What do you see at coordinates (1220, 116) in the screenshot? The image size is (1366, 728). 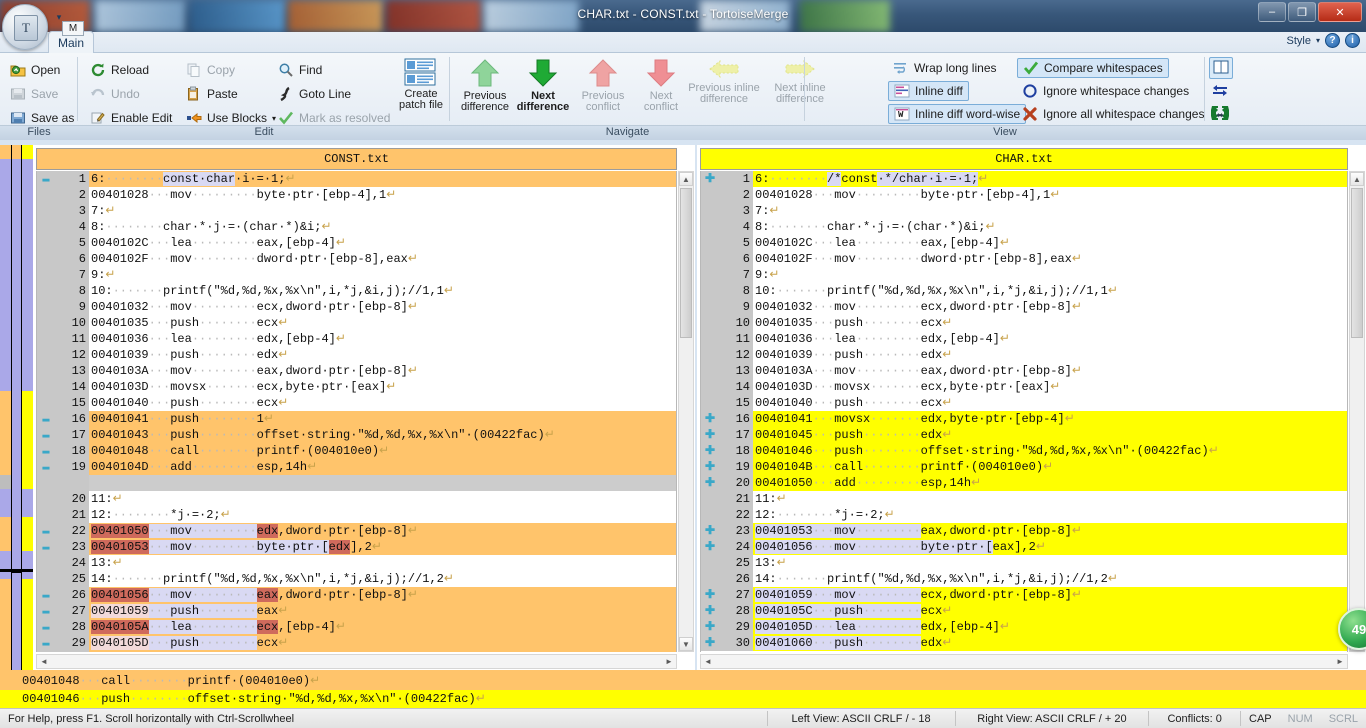 I see `dialog-launcher-icon: ⬌` at bounding box center [1220, 116].